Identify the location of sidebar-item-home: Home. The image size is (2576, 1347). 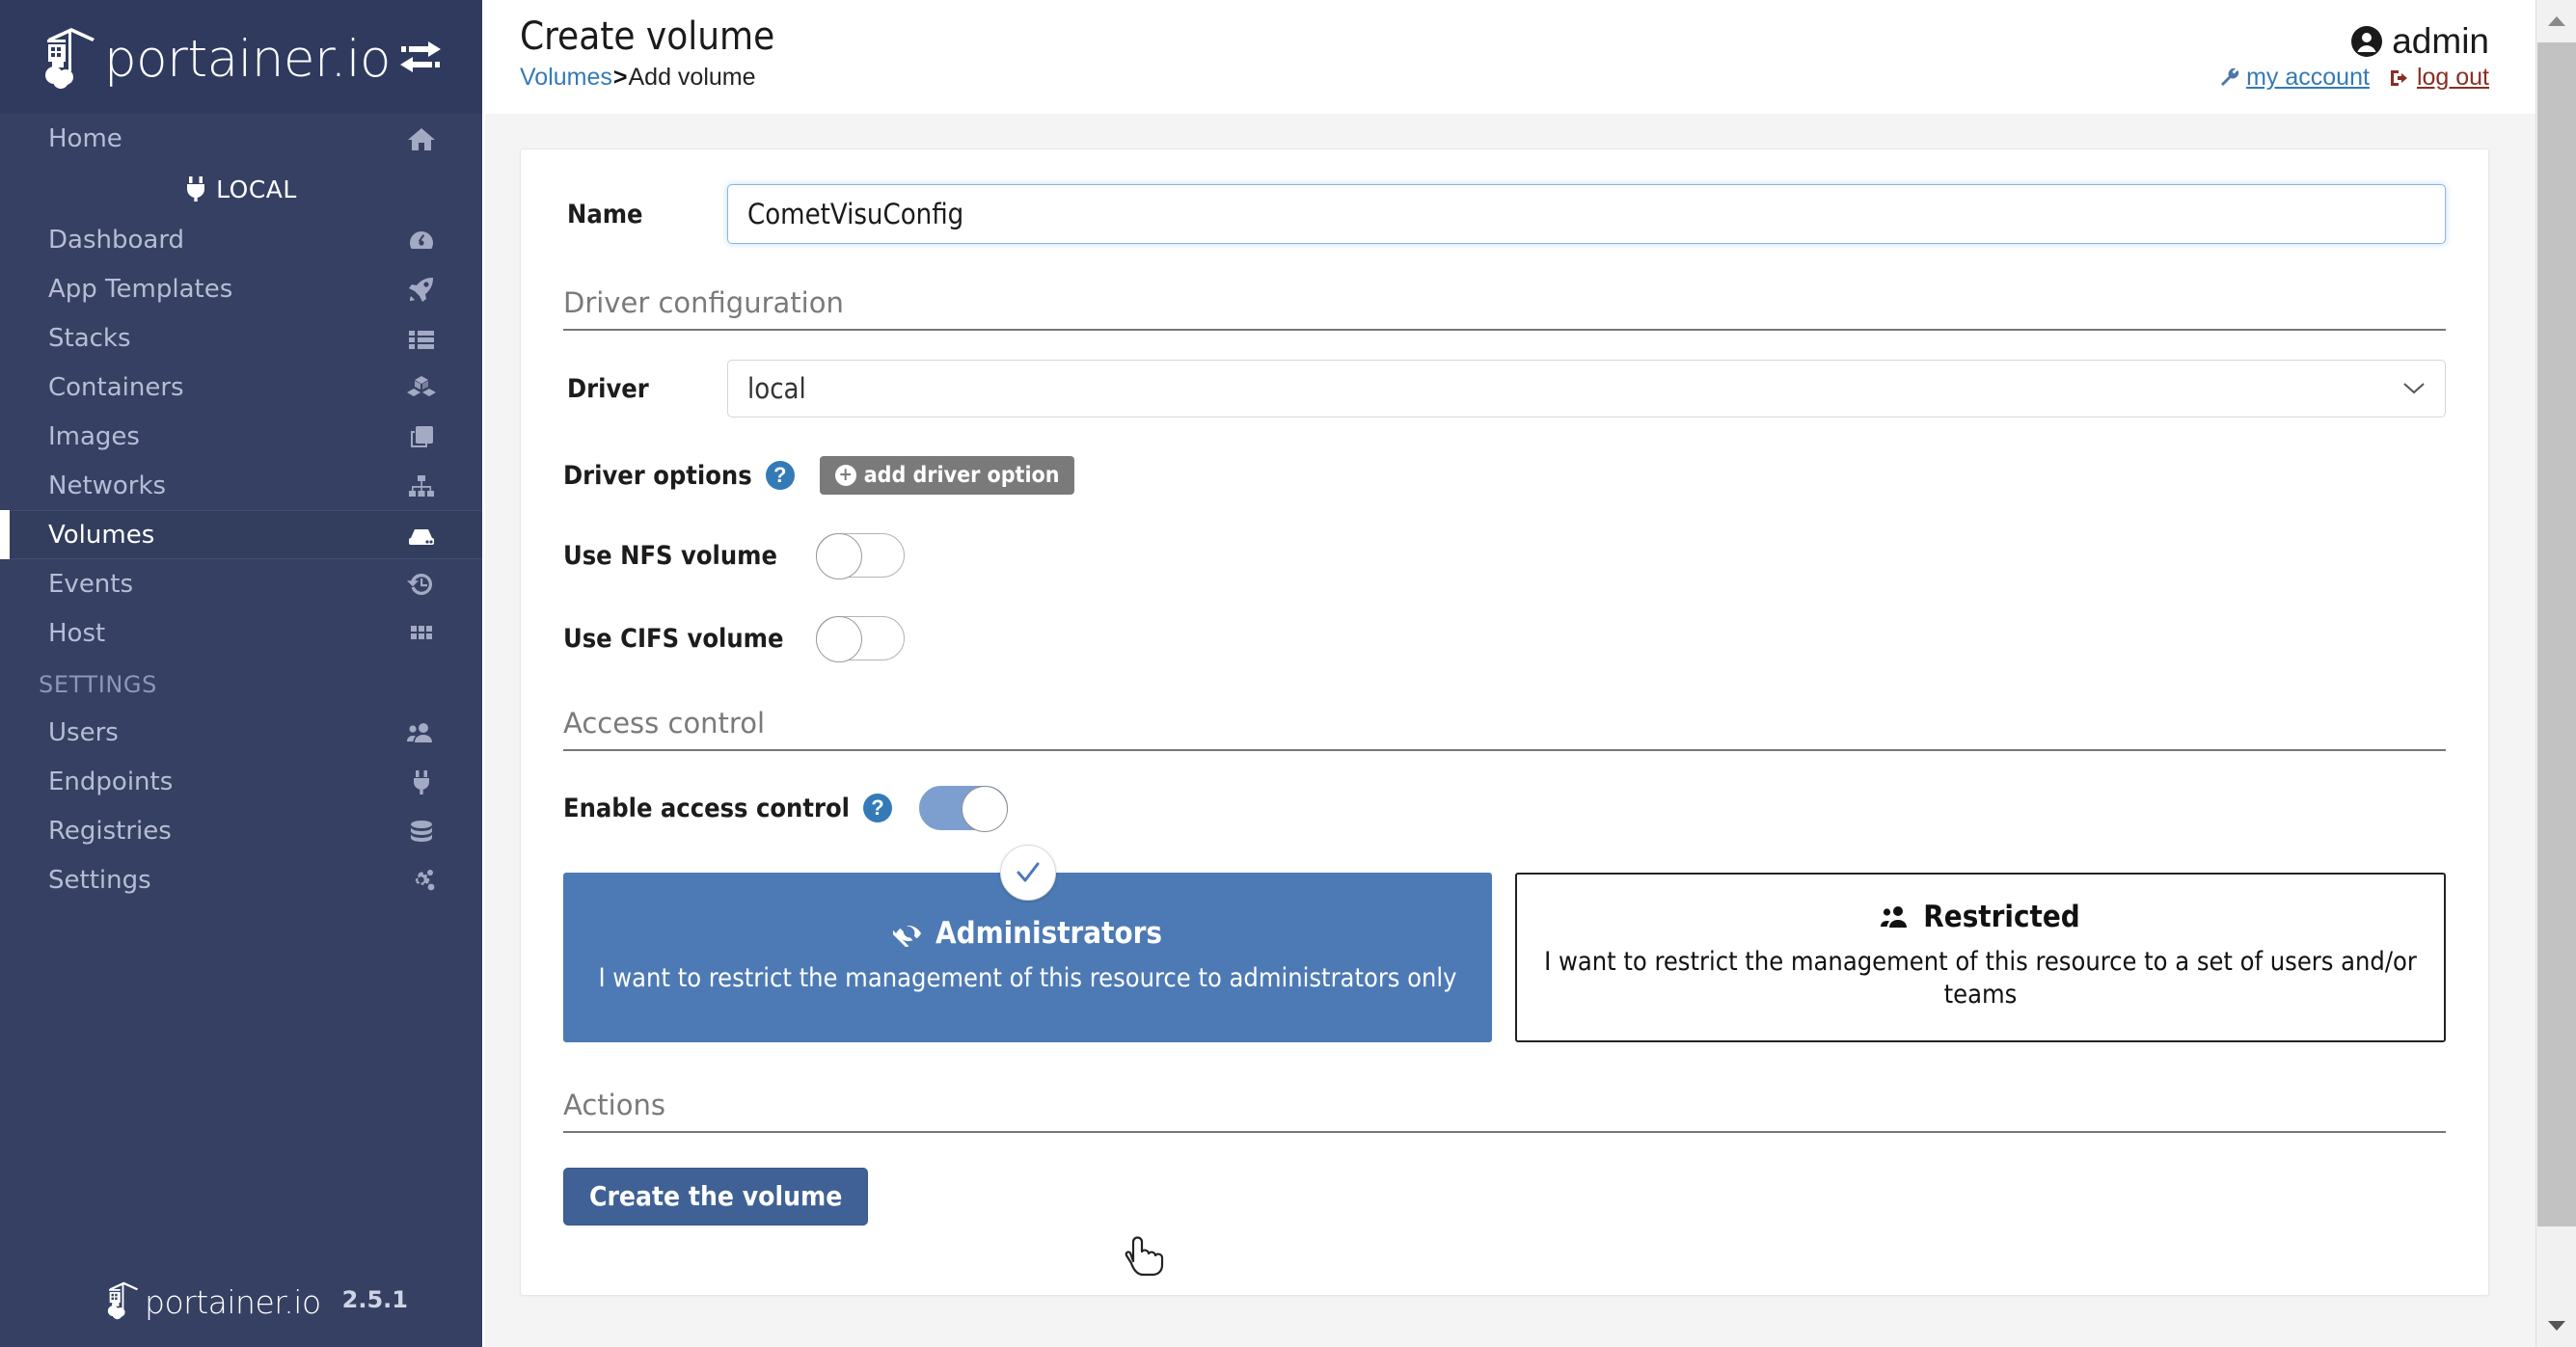
(241, 138).